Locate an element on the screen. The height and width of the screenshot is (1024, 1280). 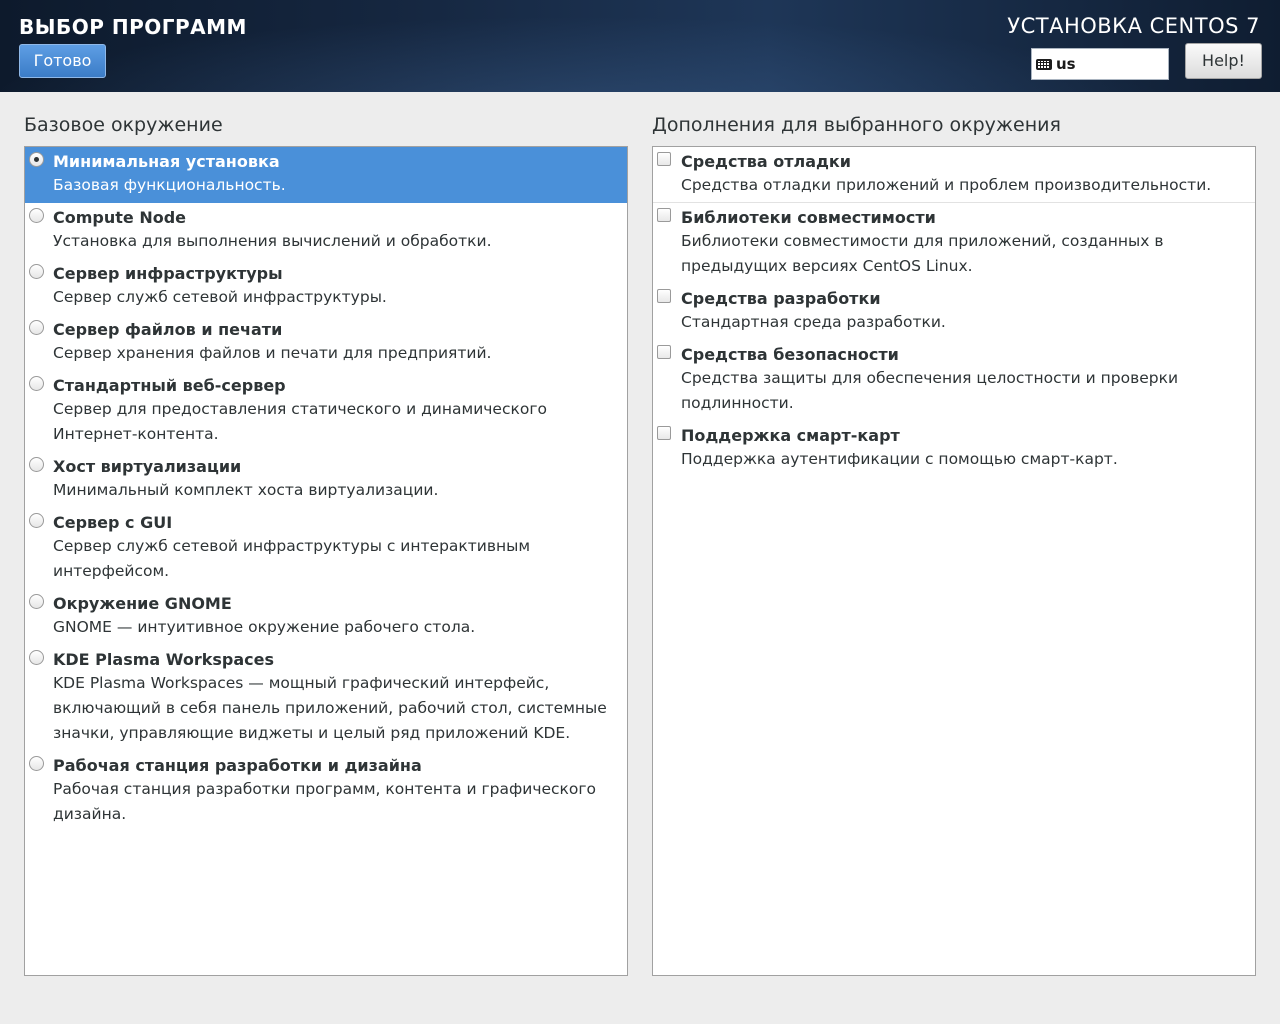
env-title: Минимальная установка is located at coordinates (166, 161).